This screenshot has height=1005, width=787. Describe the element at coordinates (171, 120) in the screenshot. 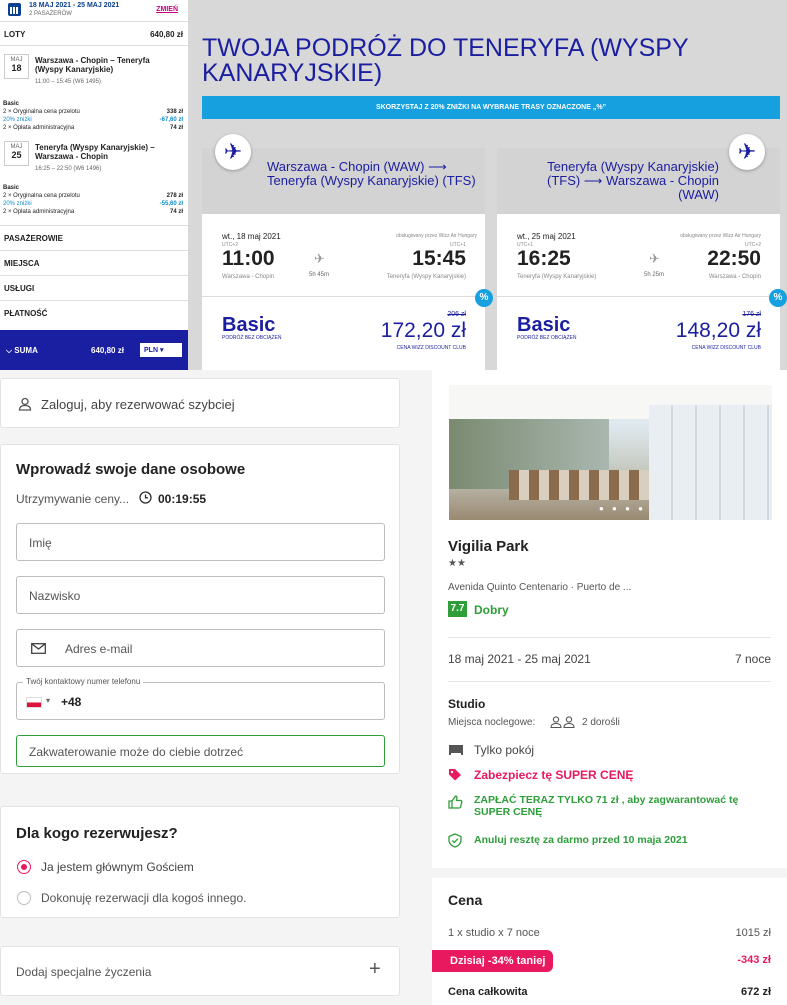

I see `fare-line-value: -67,60 zł` at that location.